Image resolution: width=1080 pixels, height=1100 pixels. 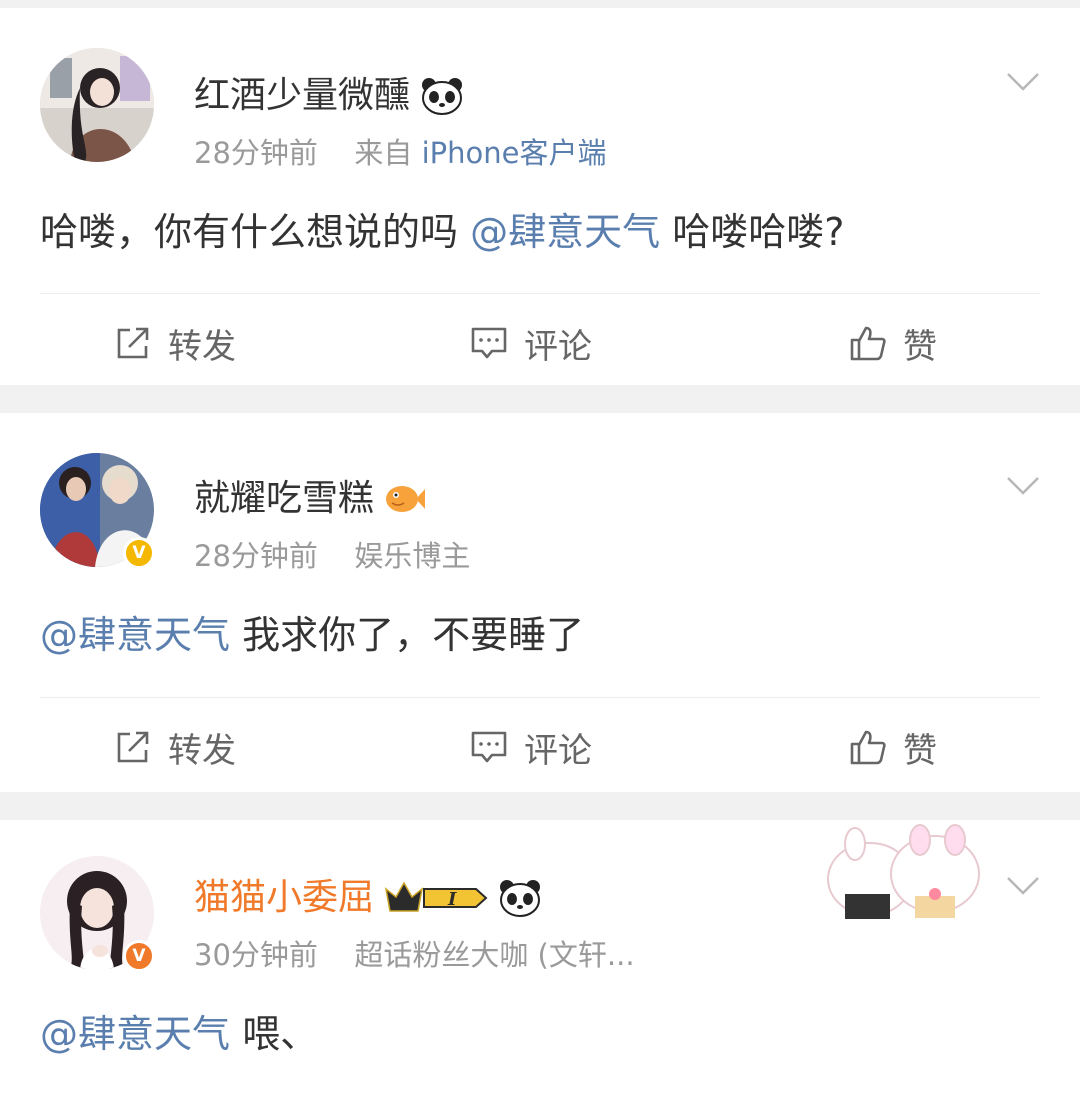 What do you see at coordinates (97, 105) in the screenshot?
I see `avatar` at bounding box center [97, 105].